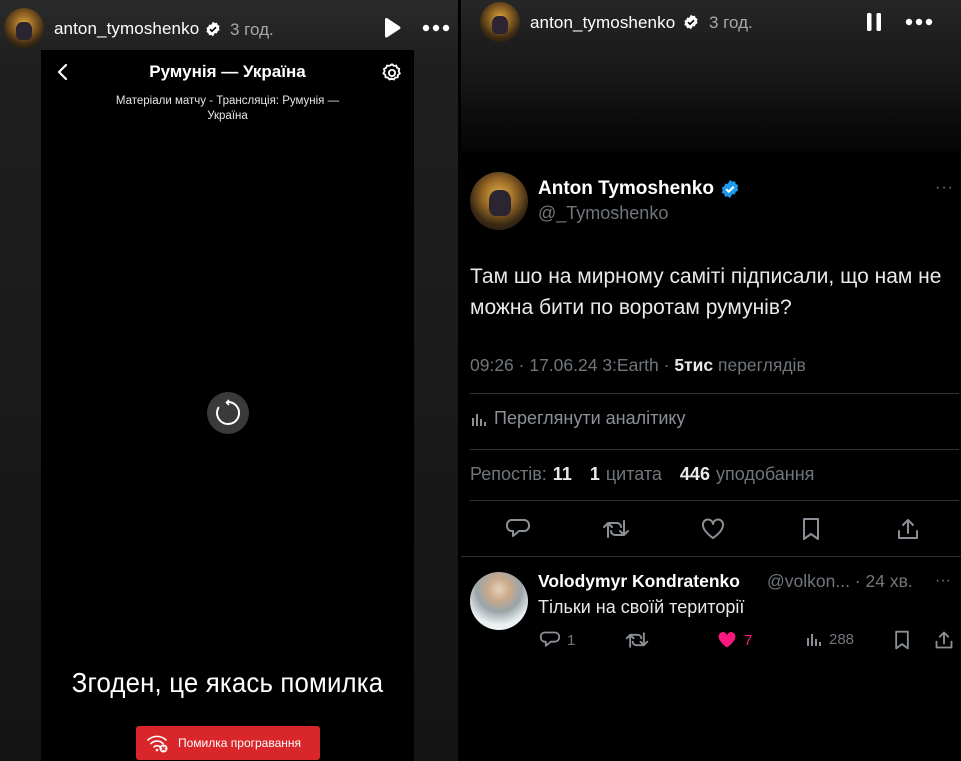  I want to click on likes-label: уподобання, so click(765, 474).